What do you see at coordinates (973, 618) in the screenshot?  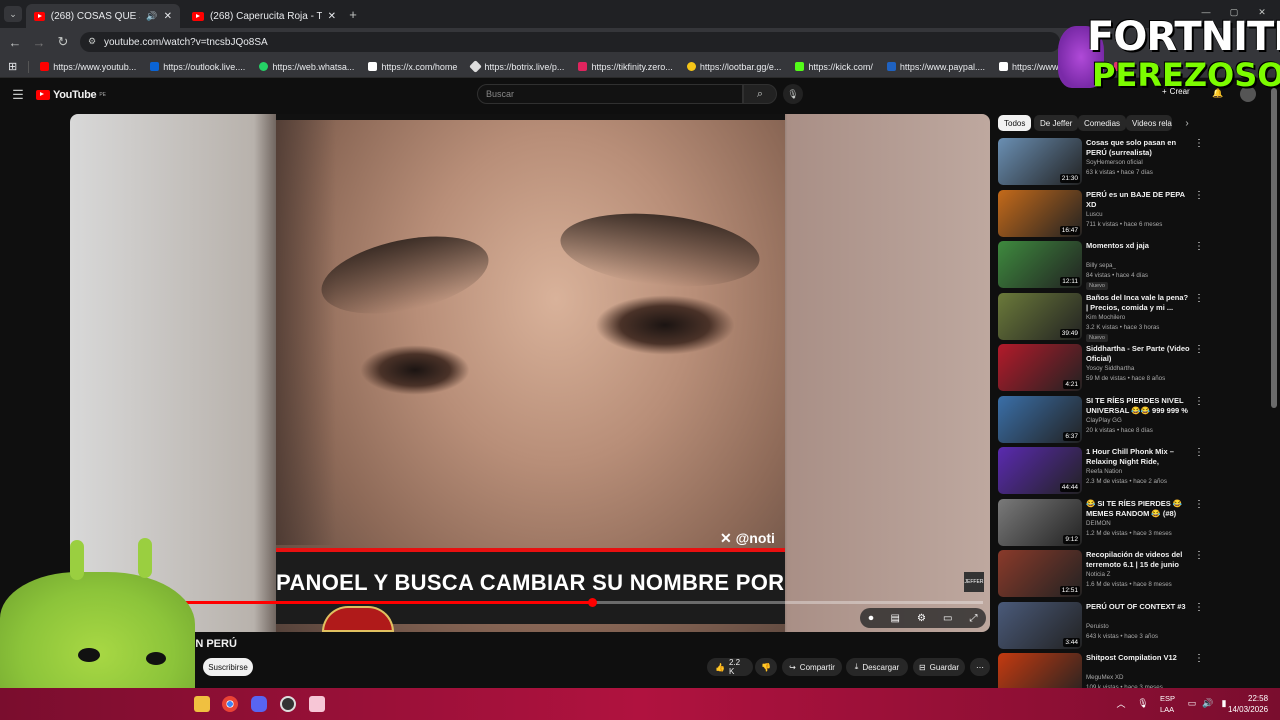 I see `fullscreen-icon: ⤢` at bounding box center [973, 618].